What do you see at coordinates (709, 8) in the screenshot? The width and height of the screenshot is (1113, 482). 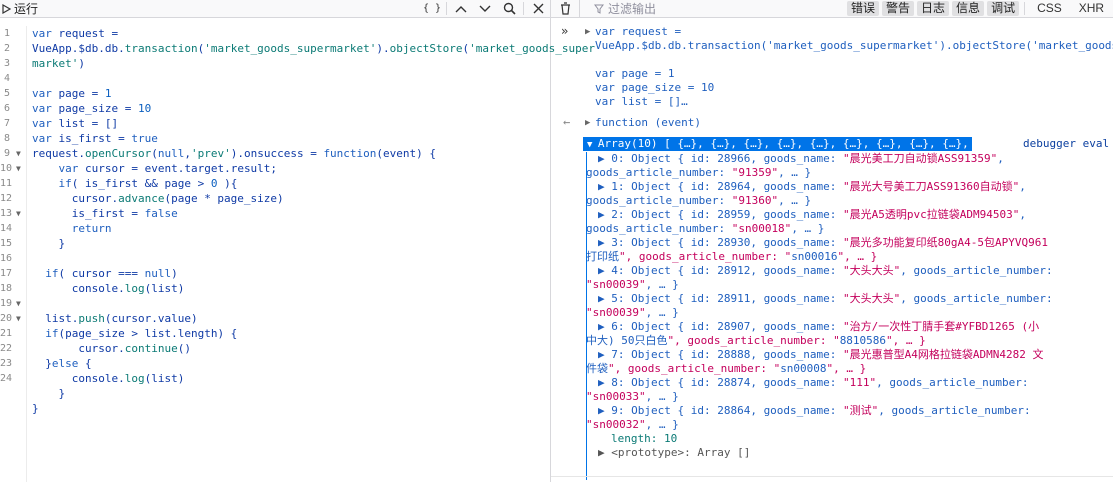 I see `filter-output-input: 过滤输出` at bounding box center [709, 8].